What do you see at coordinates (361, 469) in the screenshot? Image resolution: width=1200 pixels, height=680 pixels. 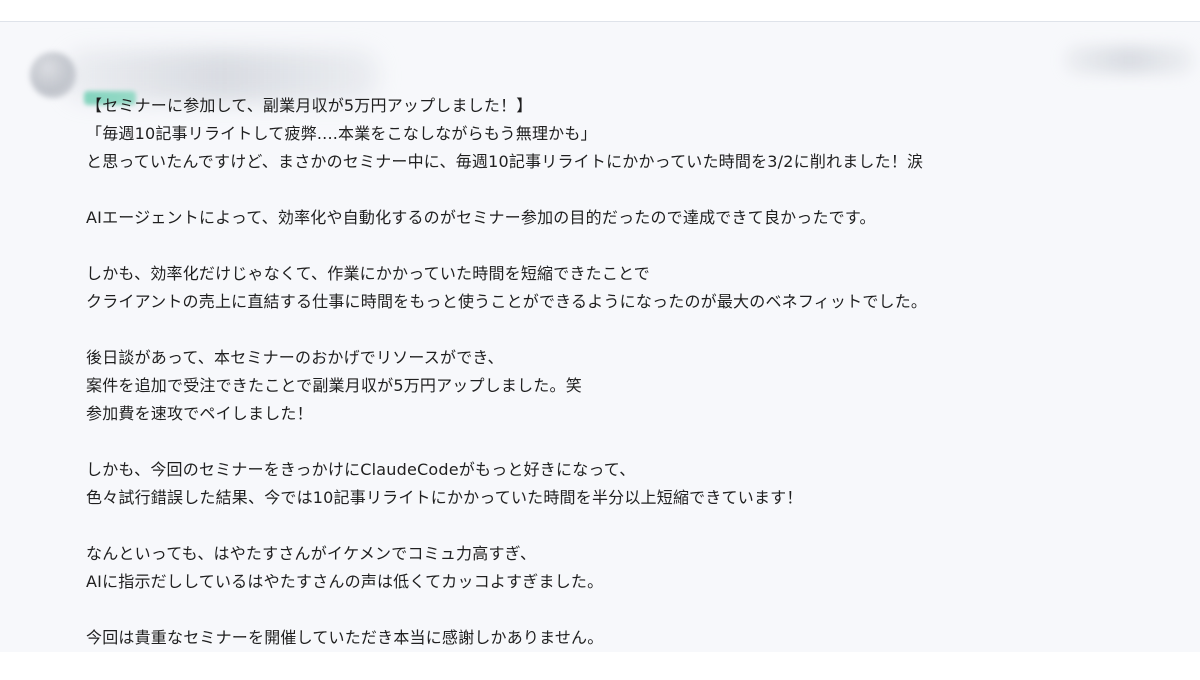 I see `message-line: しかも、今回のセミナーをきっかけにClaudeCodeがもっと好きになって、` at bounding box center [361, 469].